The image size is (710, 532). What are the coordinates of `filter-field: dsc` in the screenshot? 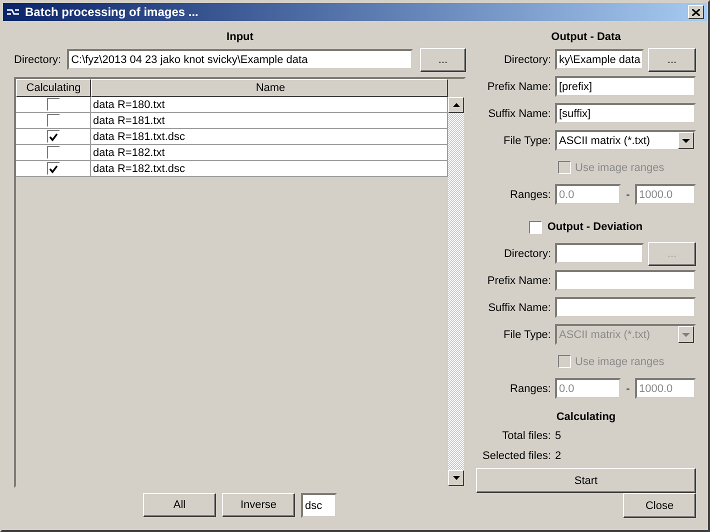 It's located at (319, 505).